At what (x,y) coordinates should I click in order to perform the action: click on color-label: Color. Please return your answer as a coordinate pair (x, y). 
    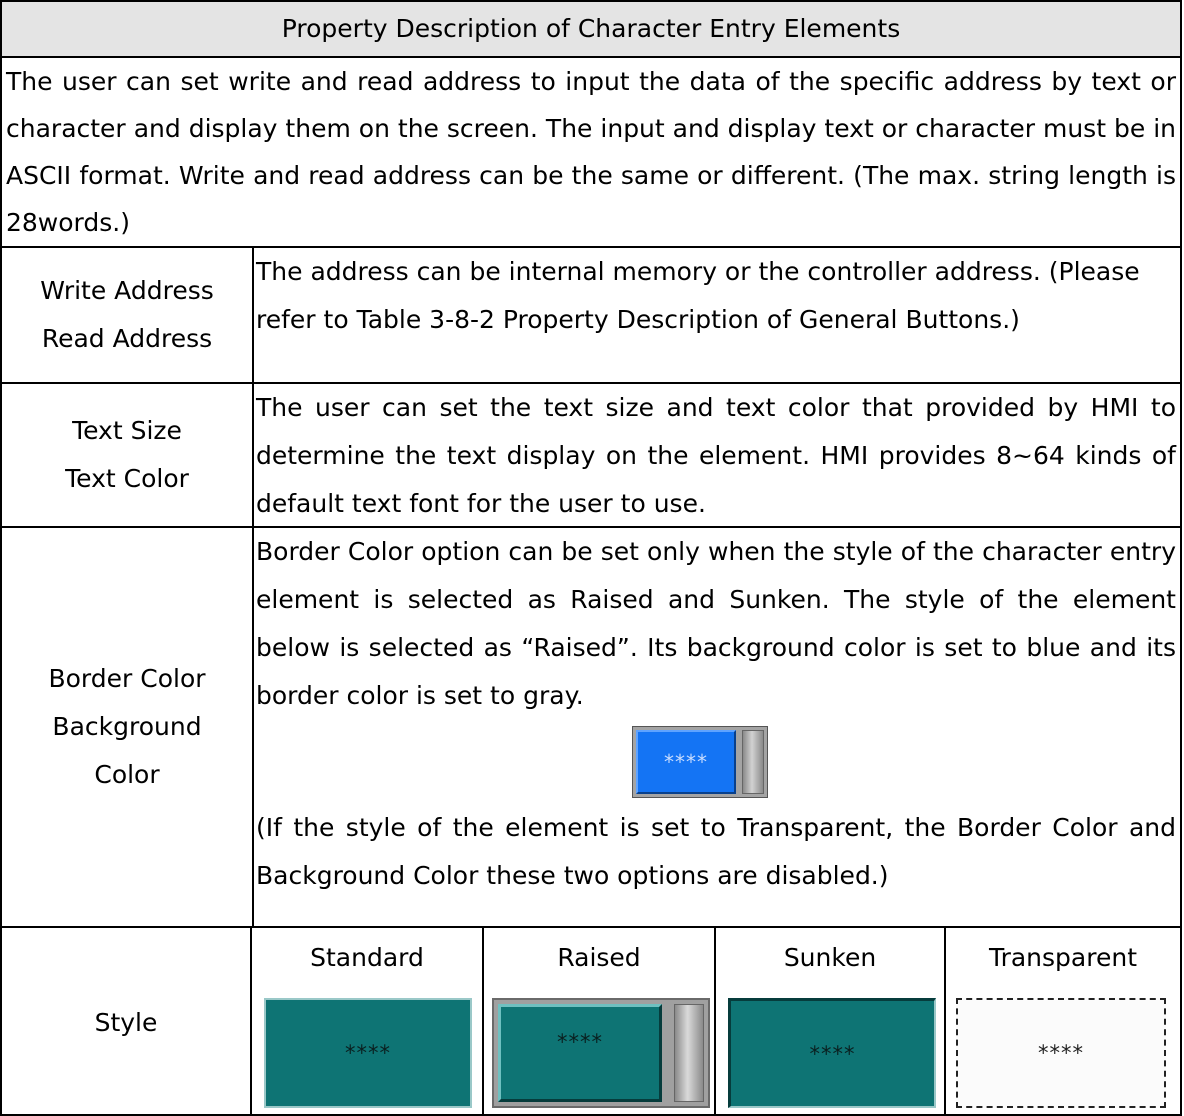
    Looking at the image, I should click on (127, 774).